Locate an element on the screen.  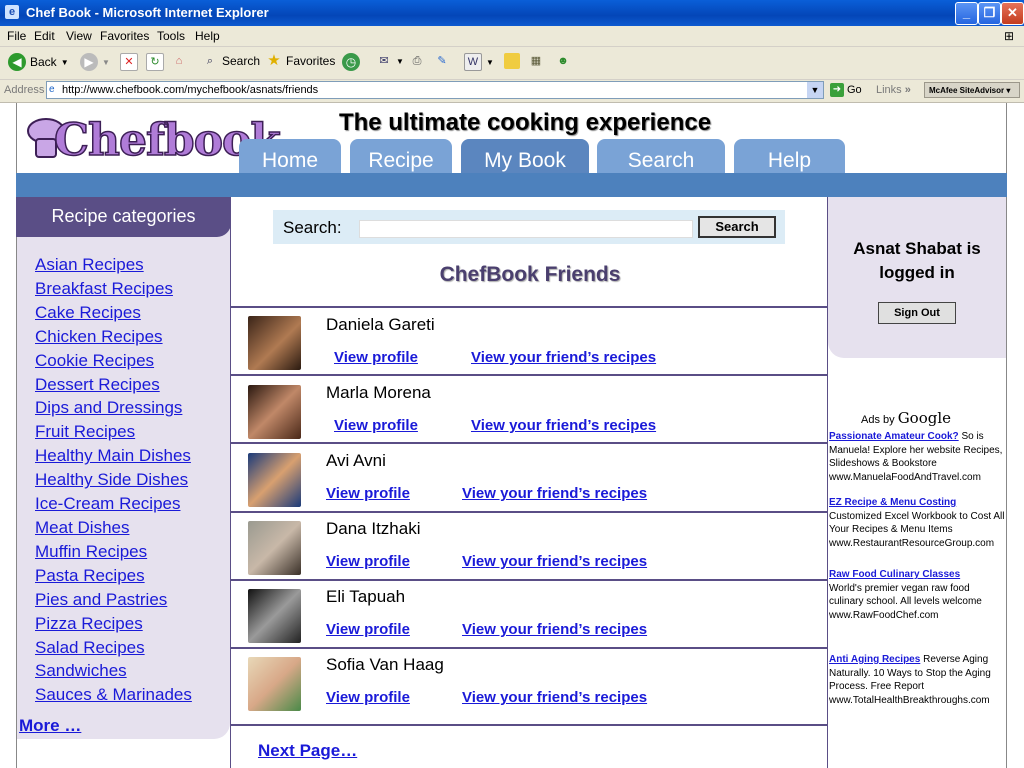
forward-button: ▶ ▼ is located at coordinates (95, 62).